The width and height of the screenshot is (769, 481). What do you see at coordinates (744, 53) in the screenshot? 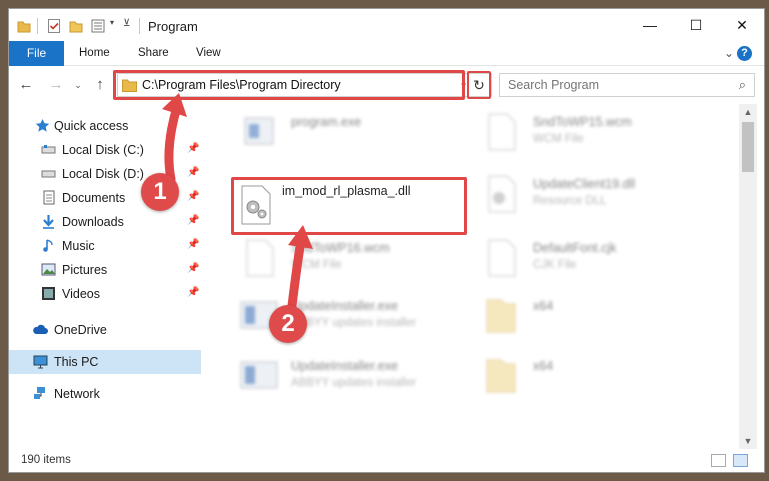
I see `help-icon: ?` at bounding box center [744, 53].